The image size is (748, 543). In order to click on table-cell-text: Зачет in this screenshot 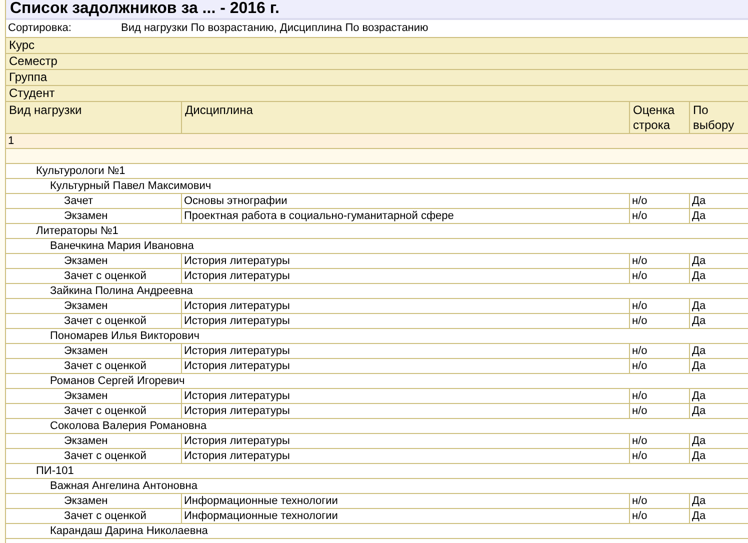, I will do `click(78, 201)`.